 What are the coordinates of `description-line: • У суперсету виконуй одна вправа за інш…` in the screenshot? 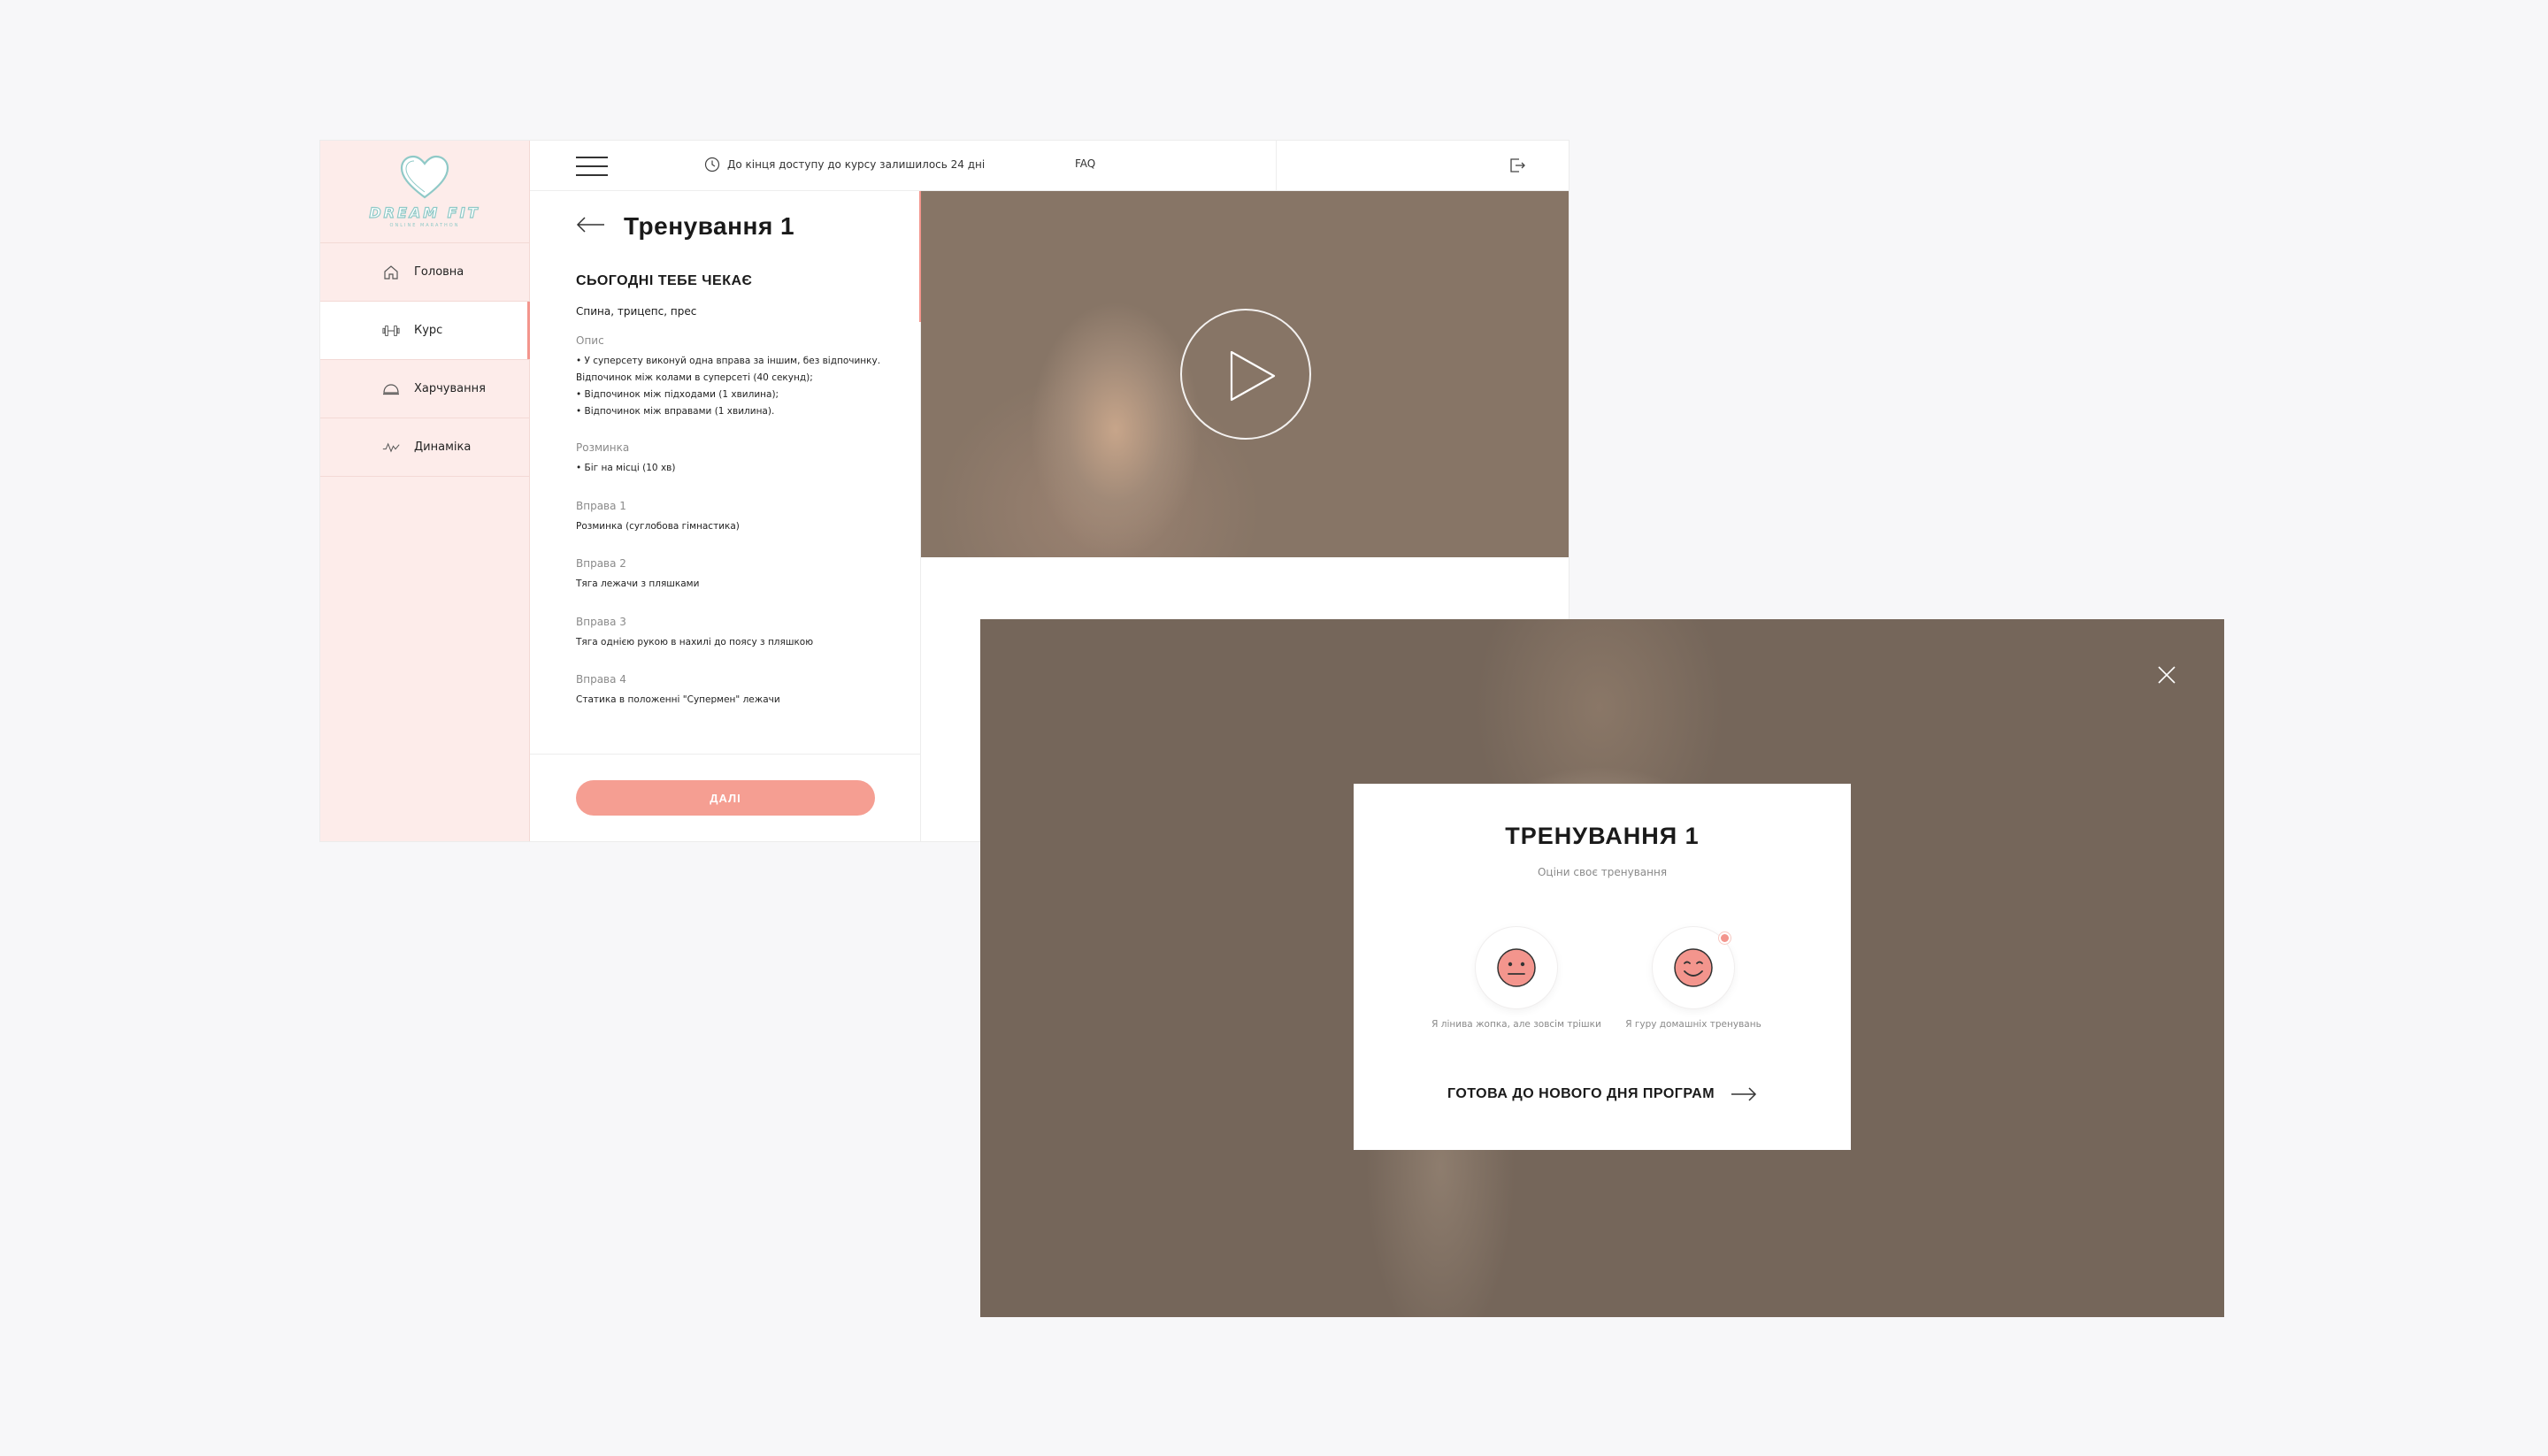 It's located at (728, 361).